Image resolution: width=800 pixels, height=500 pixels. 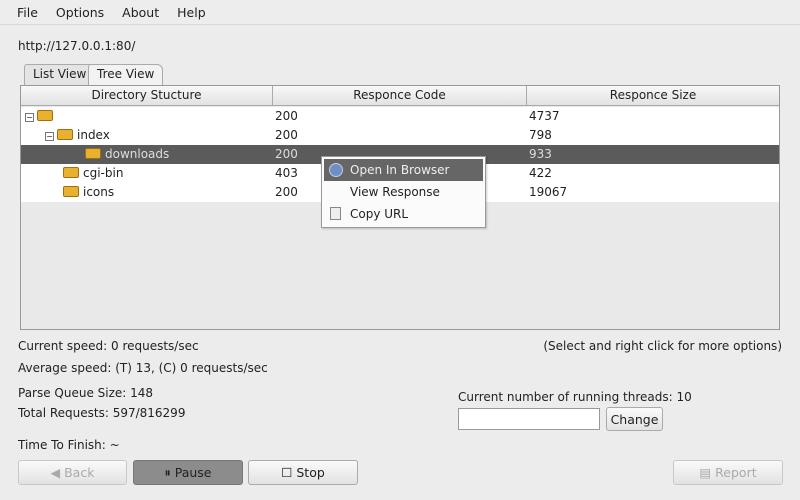 What do you see at coordinates (335, 213) in the screenshot?
I see `copy-icon` at bounding box center [335, 213].